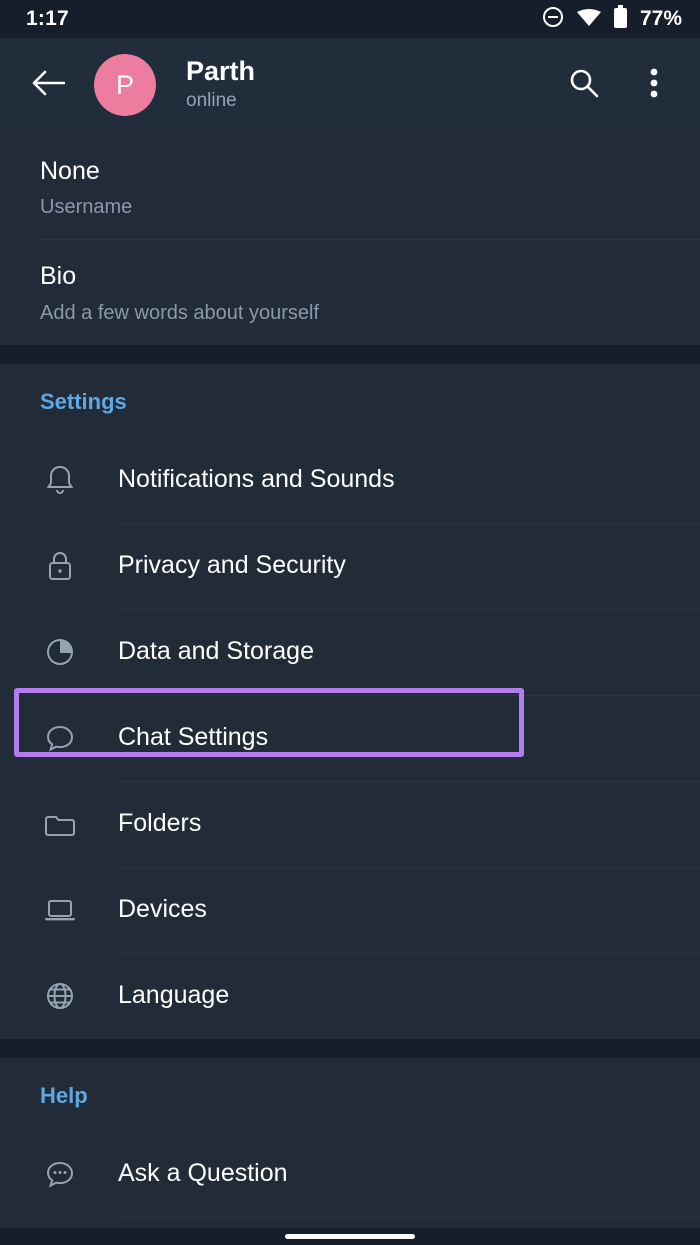 The width and height of the screenshot is (700, 1245). Describe the element at coordinates (611, 19) in the screenshot. I see `status-icons: 77%` at that location.